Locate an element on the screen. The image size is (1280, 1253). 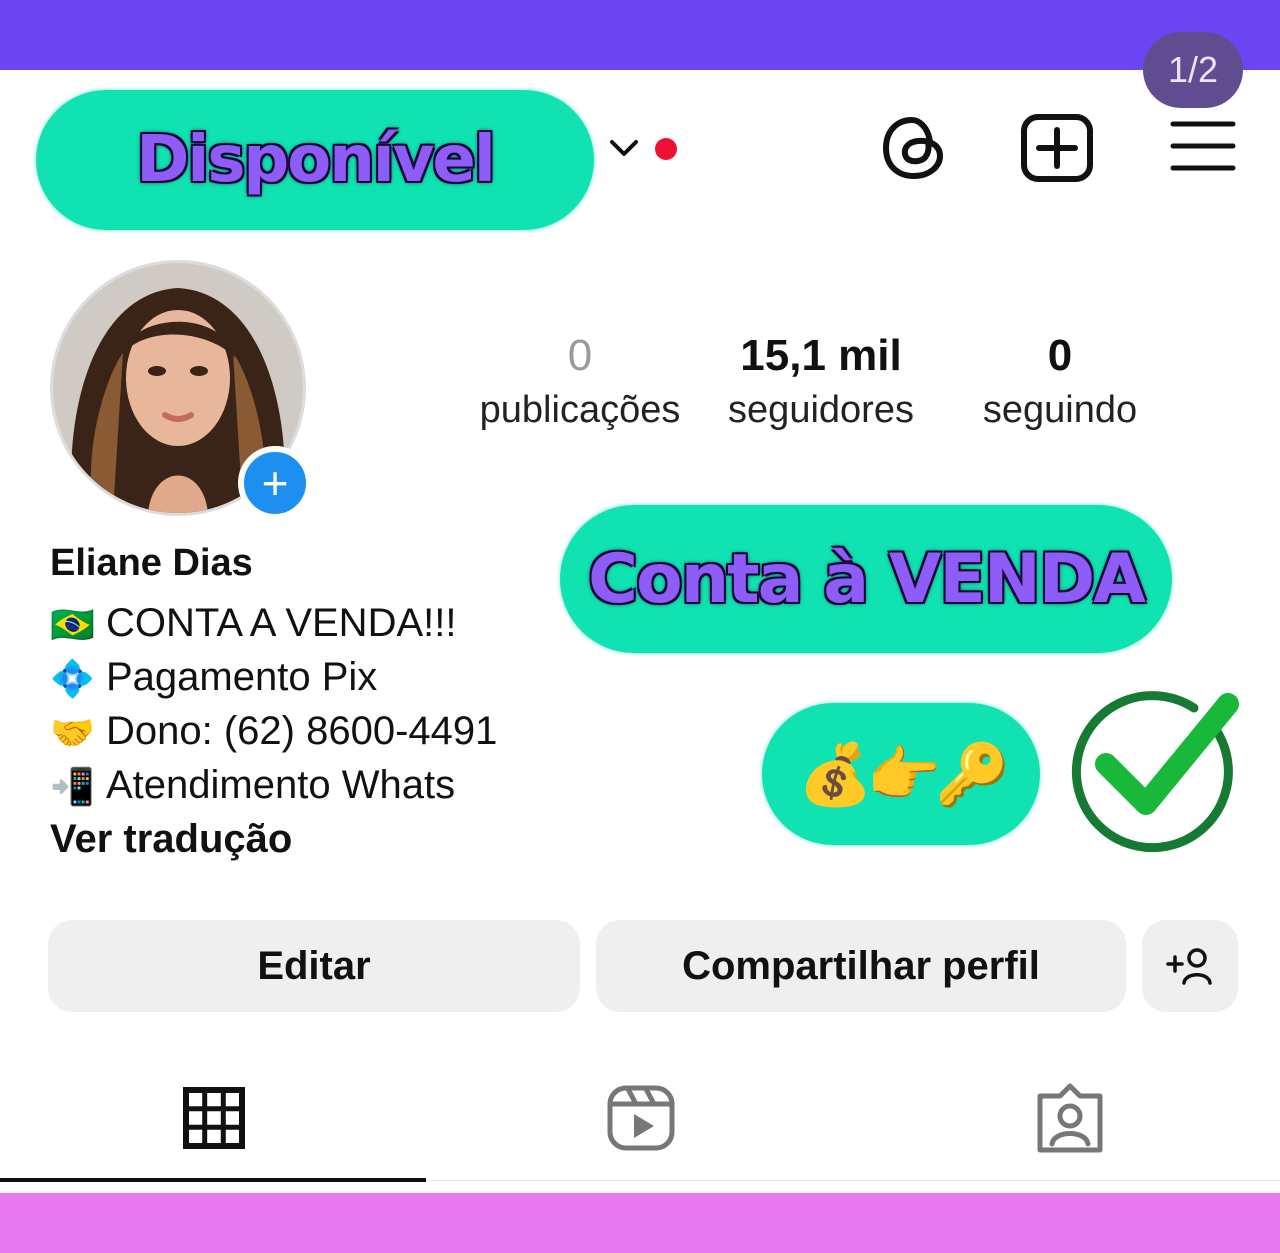
edit-profile-button: Editar is located at coordinates (314, 966).